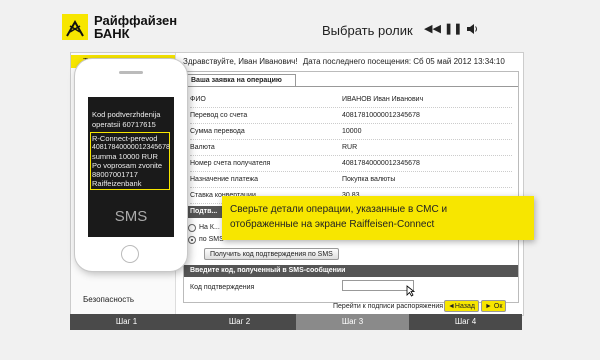  What do you see at coordinates (351, 100) in the screenshot?
I see `table-row: ФИО ИВАНОВ Иван Иванович` at bounding box center [351, 100].